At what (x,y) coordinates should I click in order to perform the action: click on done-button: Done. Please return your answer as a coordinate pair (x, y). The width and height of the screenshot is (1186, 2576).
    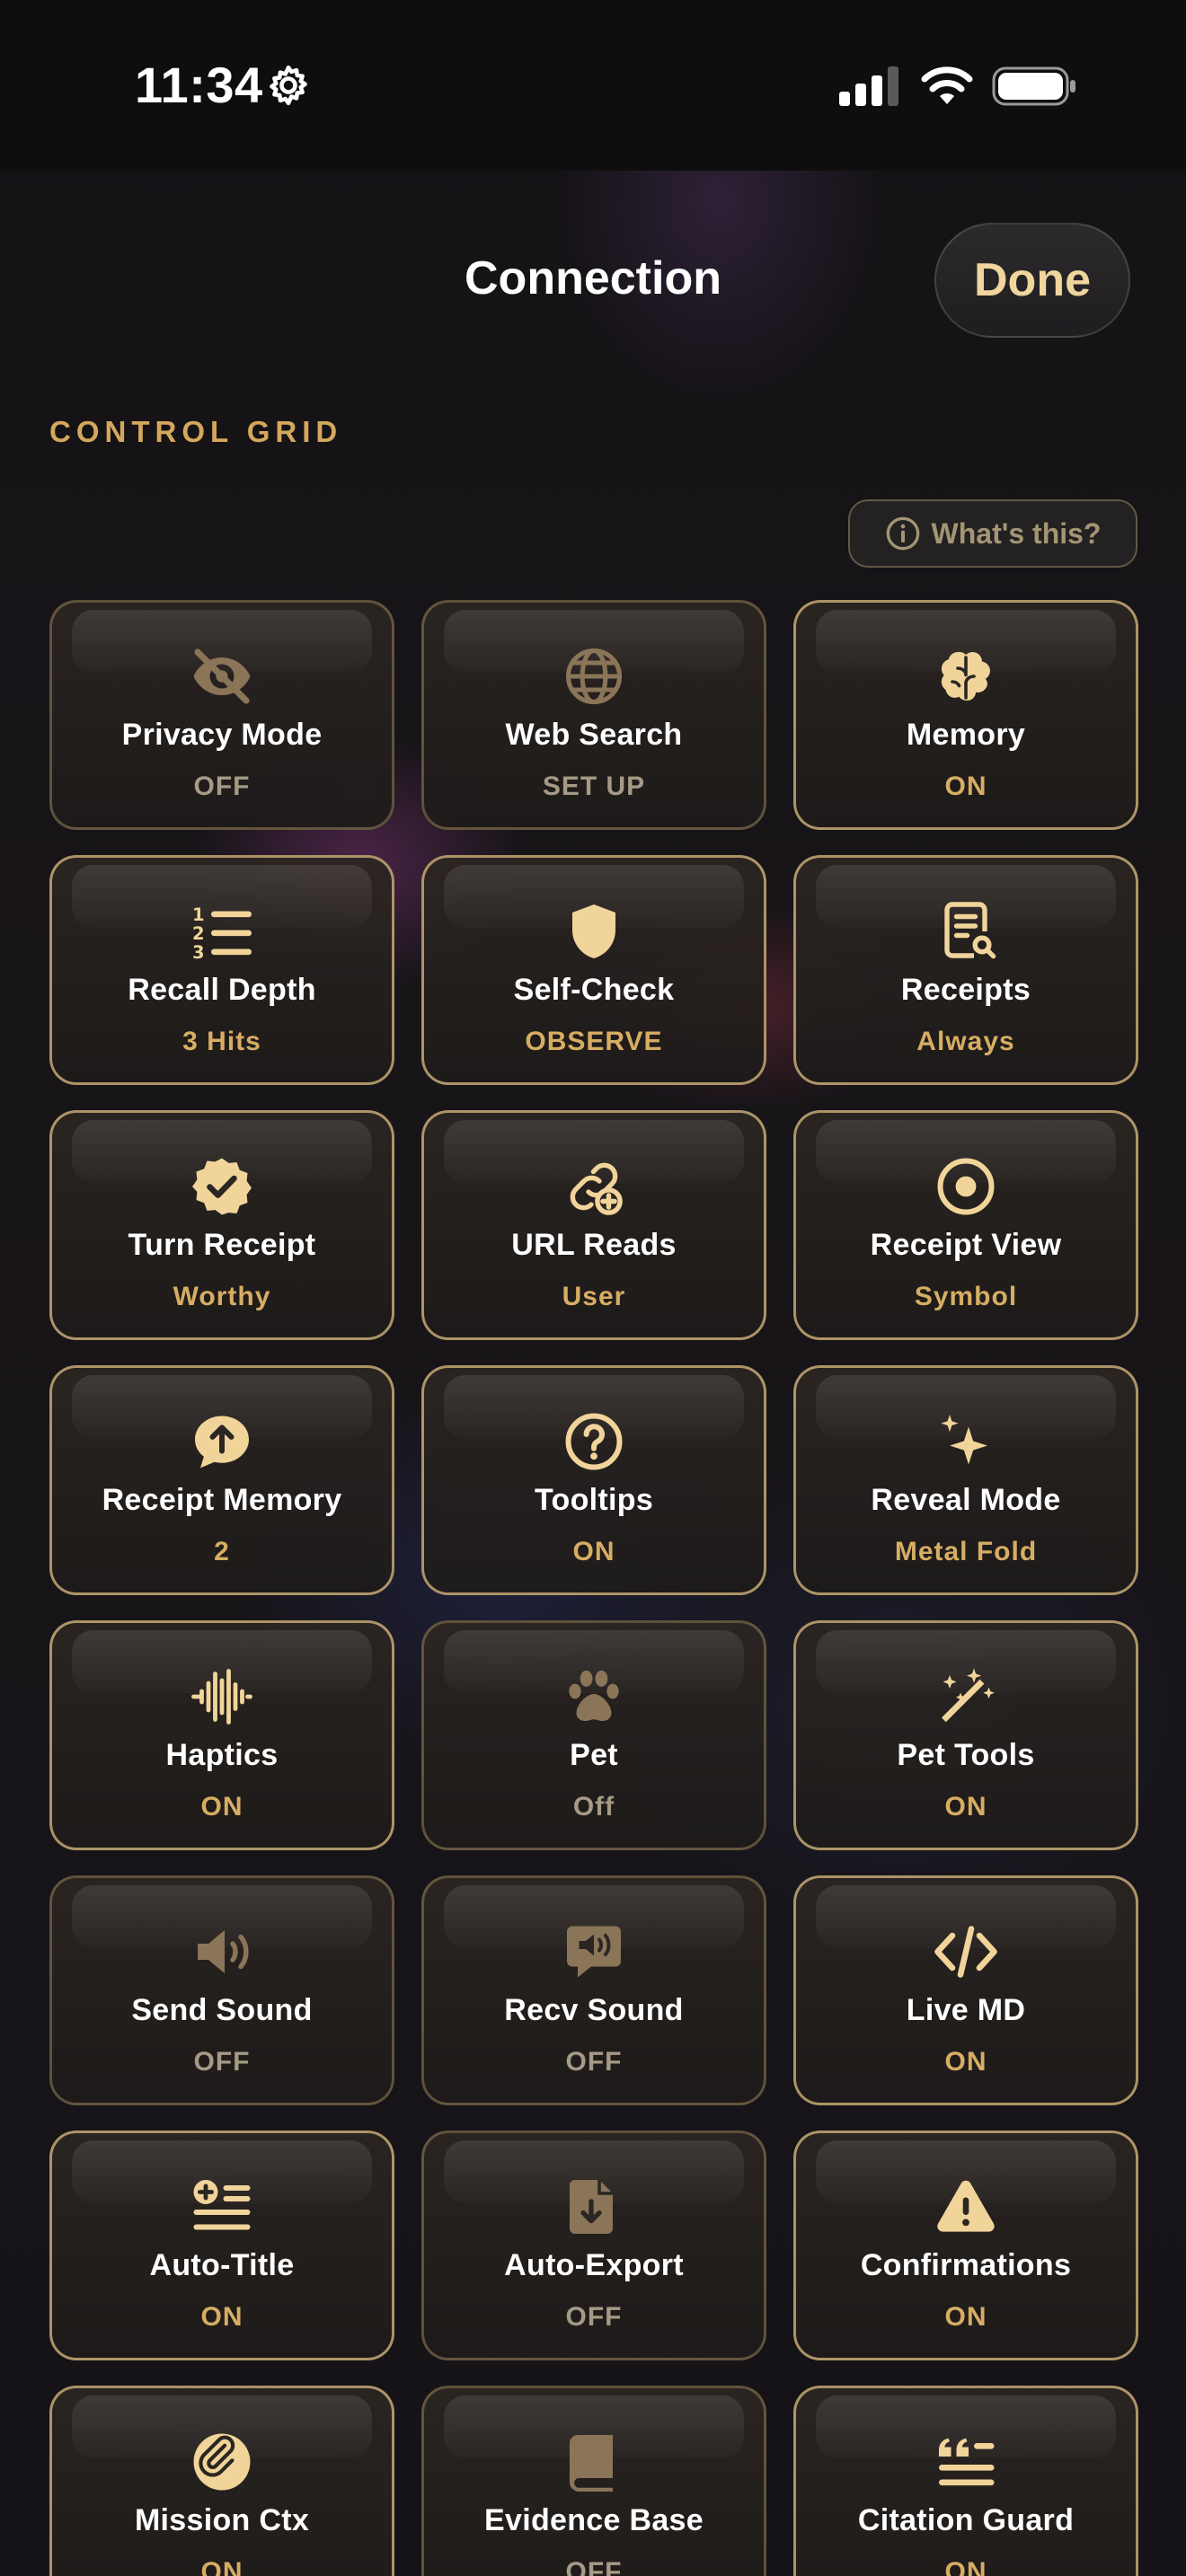
    Looking at the image, I should click on (1032, 280).